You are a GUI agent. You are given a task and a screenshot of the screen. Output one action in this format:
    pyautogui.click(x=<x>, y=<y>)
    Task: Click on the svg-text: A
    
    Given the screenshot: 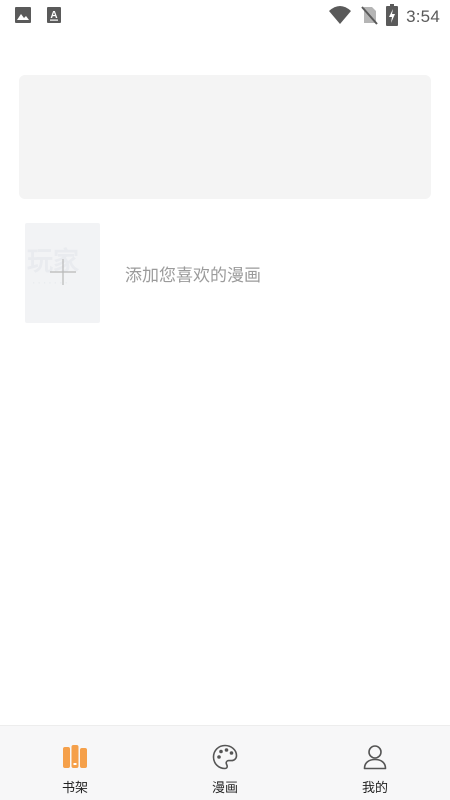 What is the action you would take?
    pyautogui.click(x=53, y=15)
    